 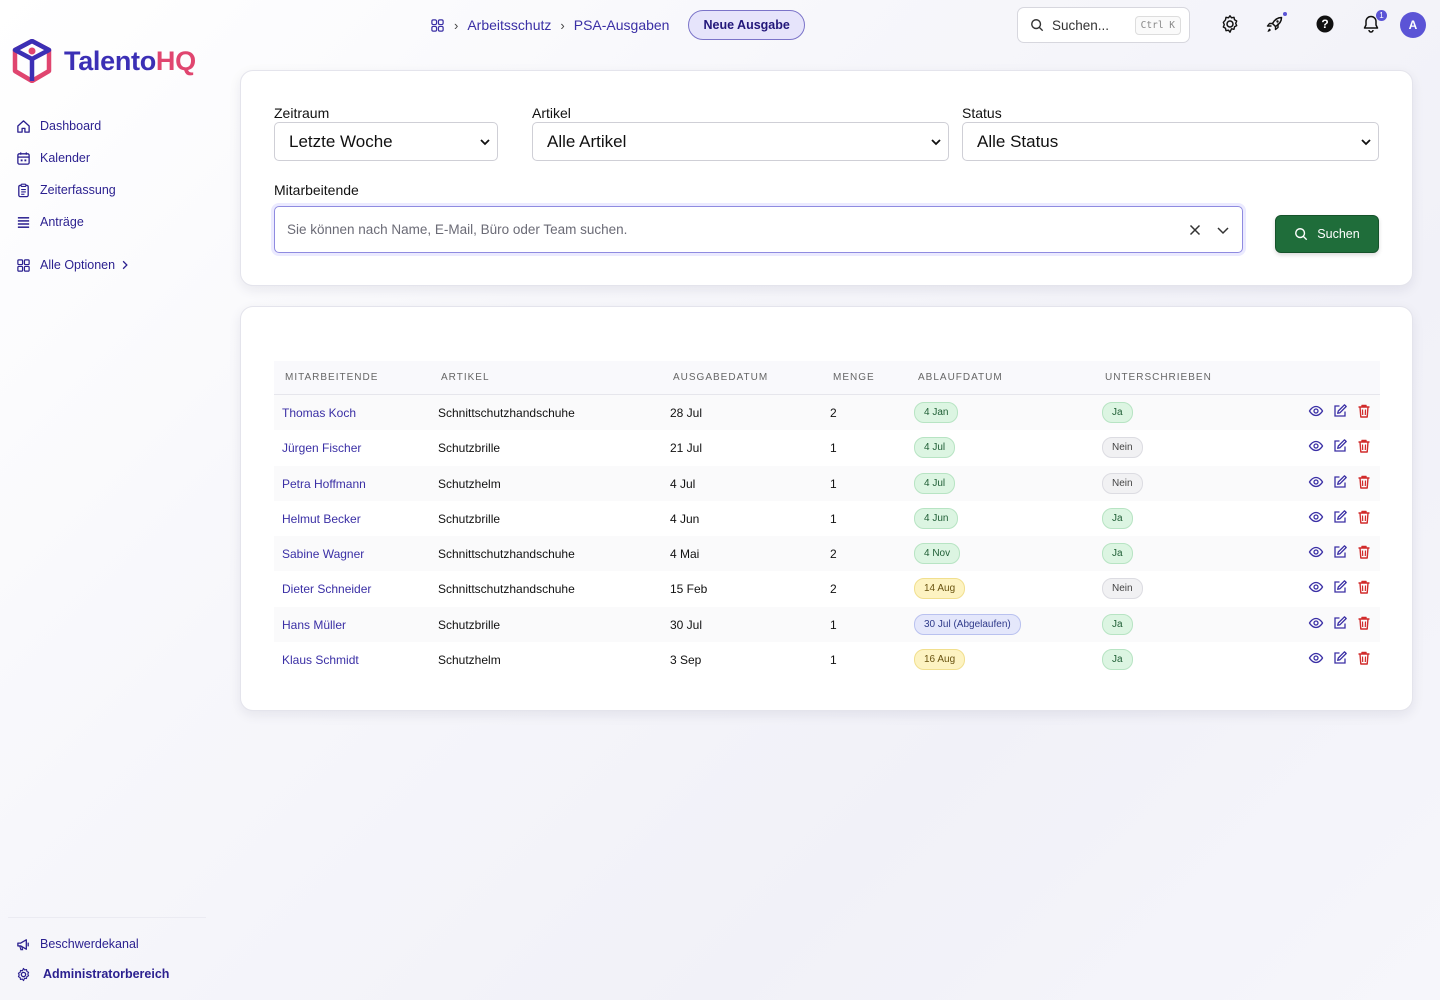 I want to click on article-value: Alle Artikel, so click(x=587, y=141).